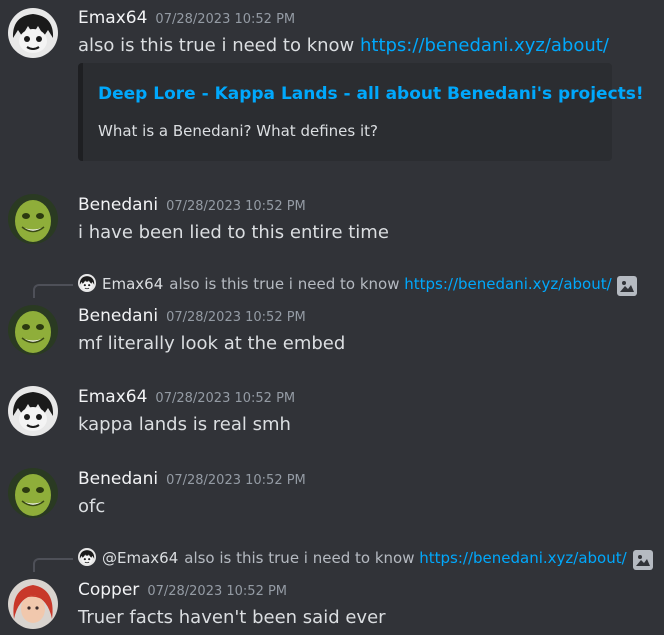 The height and width of the screenshot is (635, 664). What do you see at coordinates (33, 604) in the screenshot?
I see `copper-avatar` at bounding box center [33, 604].